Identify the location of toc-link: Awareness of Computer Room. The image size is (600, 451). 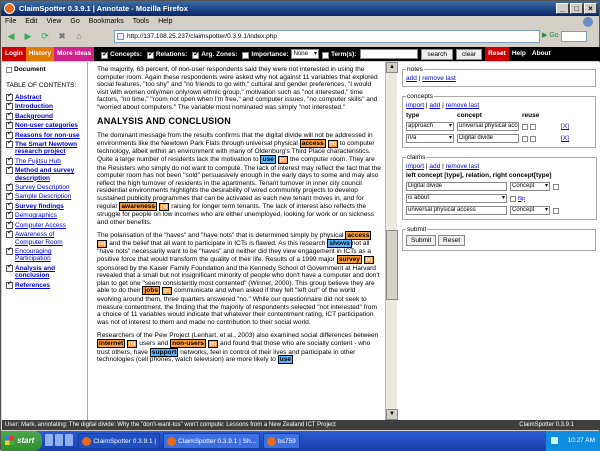
(49, 238).